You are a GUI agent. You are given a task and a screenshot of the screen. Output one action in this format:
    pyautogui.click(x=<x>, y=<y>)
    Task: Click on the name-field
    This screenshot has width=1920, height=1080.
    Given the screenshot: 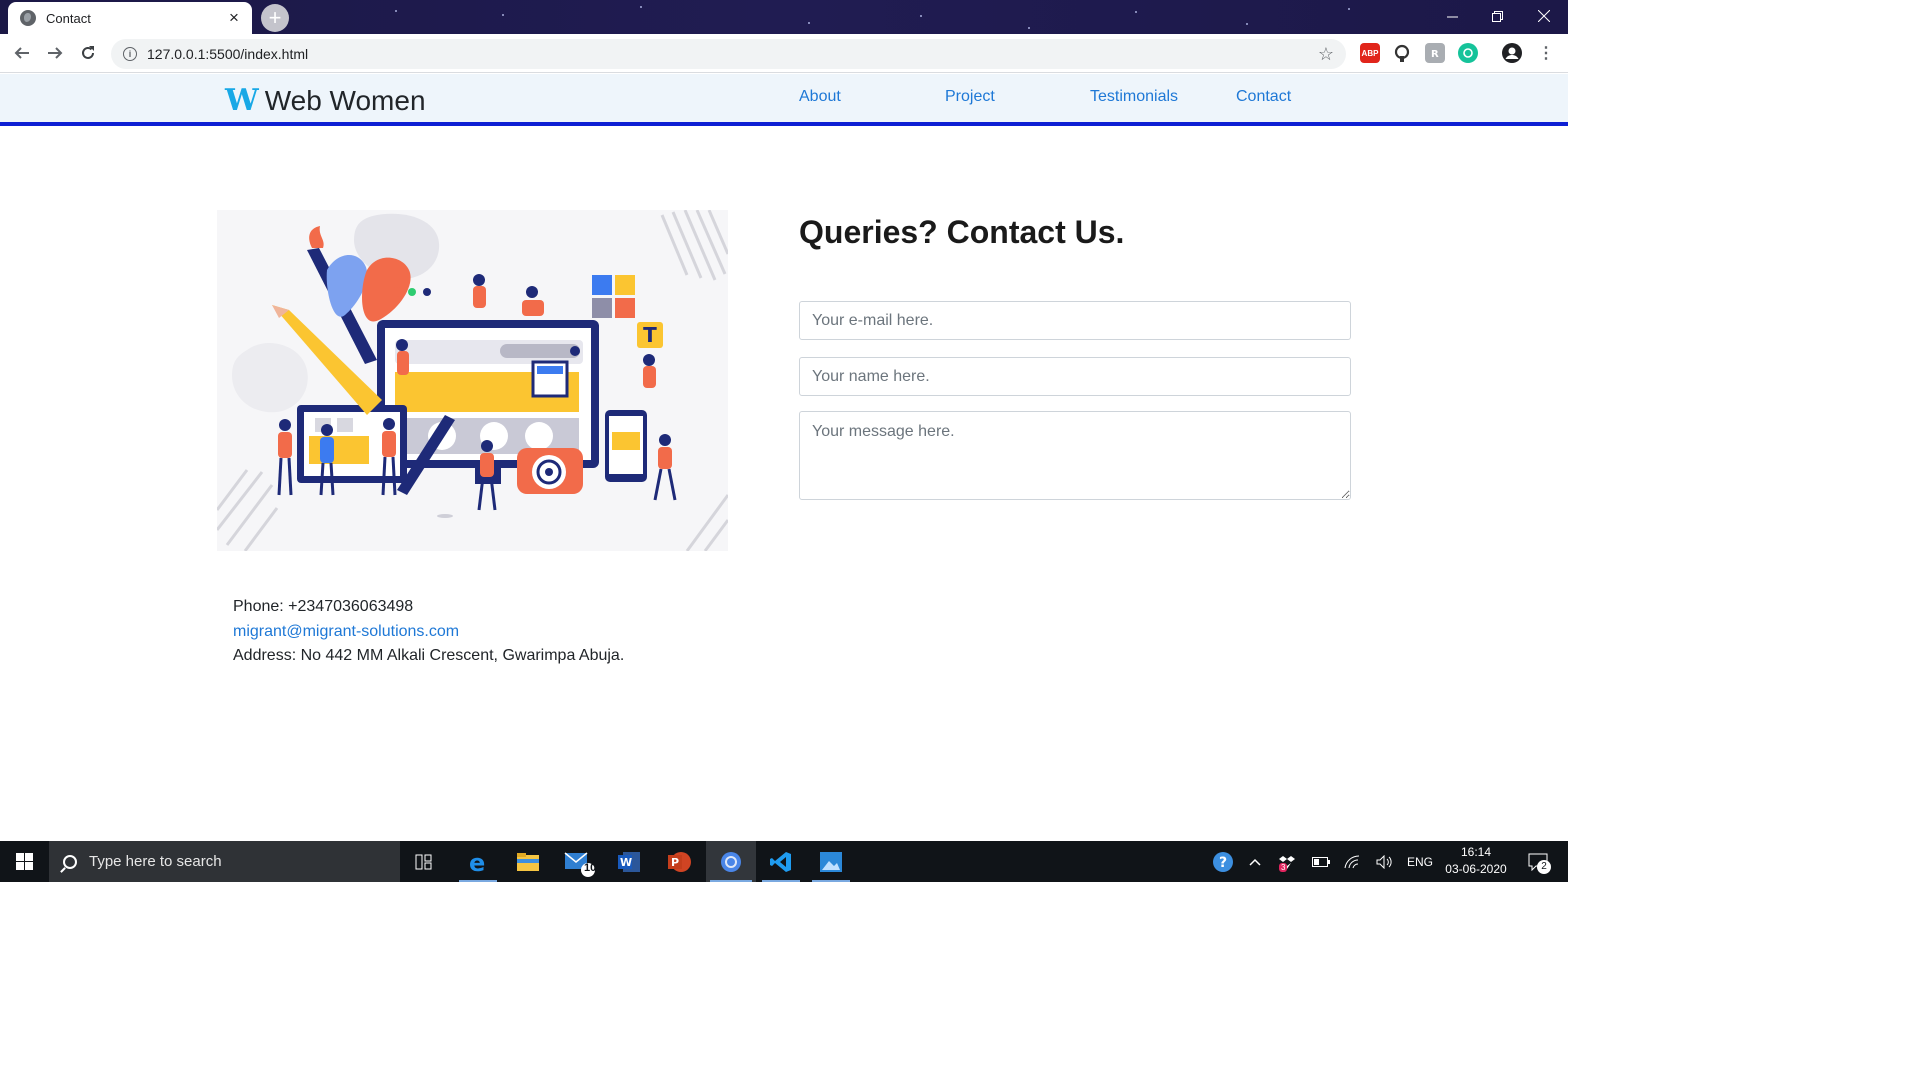 What is the action you would take?
    pyautogui.click(x=1075, y=376)
    